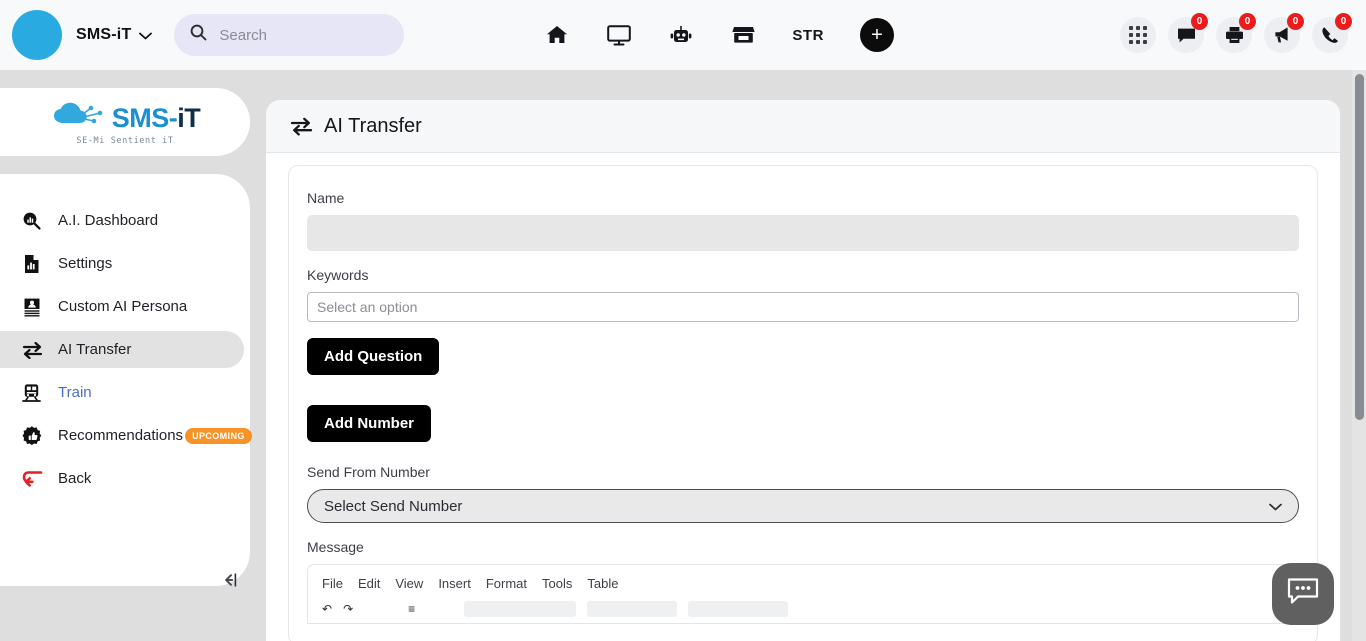 The width and height of the screenshot is (1366, 641). What do you see at coordinates (803, 506) in the screenshot?
I see `send-from-number-select: Select Send Number` at bounding box center [803, 506].